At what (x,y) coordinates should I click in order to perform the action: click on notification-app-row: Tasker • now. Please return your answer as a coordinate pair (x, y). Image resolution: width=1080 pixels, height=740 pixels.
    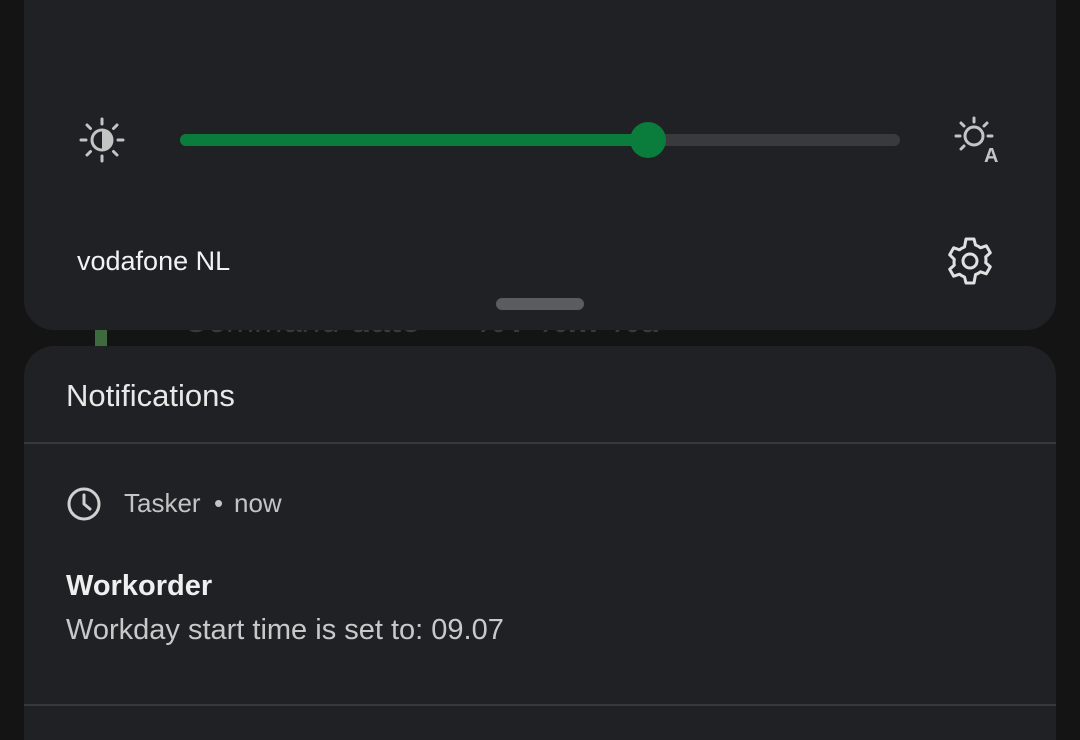
    Looking at the image, I should click on (366, 504).